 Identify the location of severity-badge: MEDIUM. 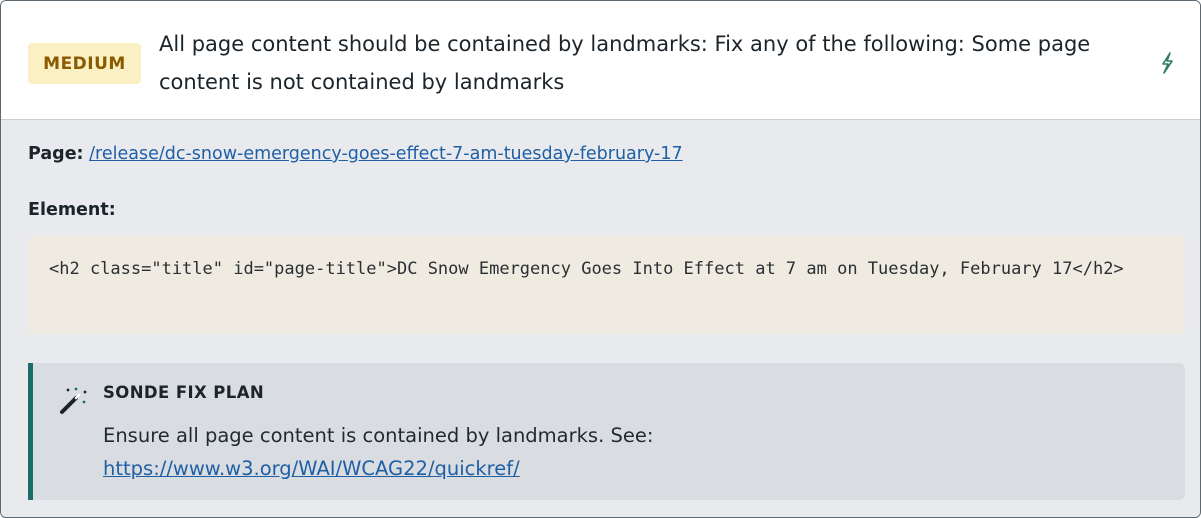
(84, 63).